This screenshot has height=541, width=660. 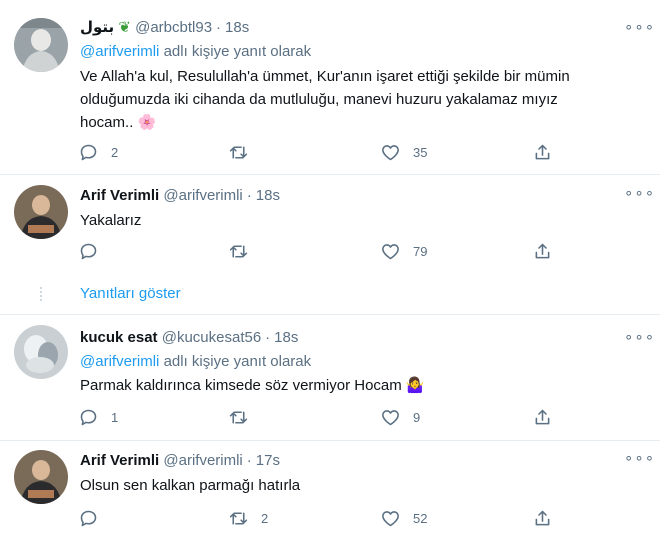 I want to click on user-handle: @arbcbtl93, so click(x=173, y=27).